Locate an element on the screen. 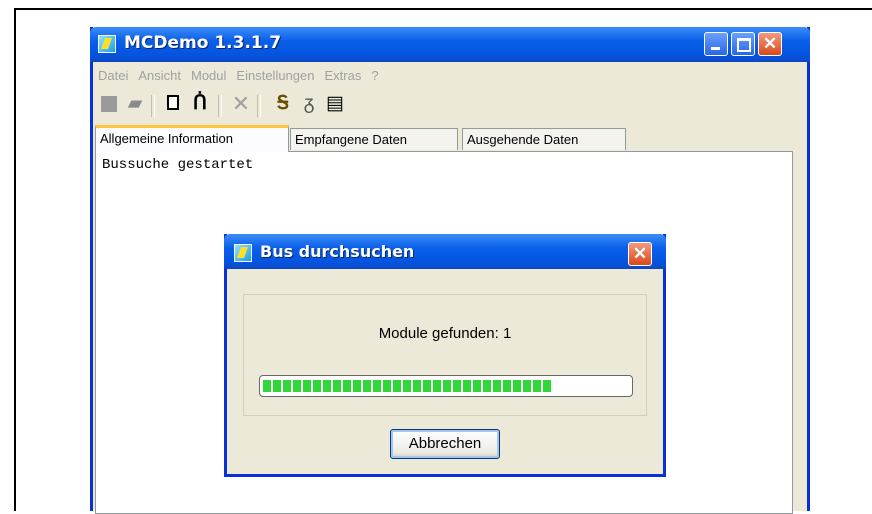 The height and width of the screenshot is (514, 872). minimize-button is located at coordinates (716, 44).